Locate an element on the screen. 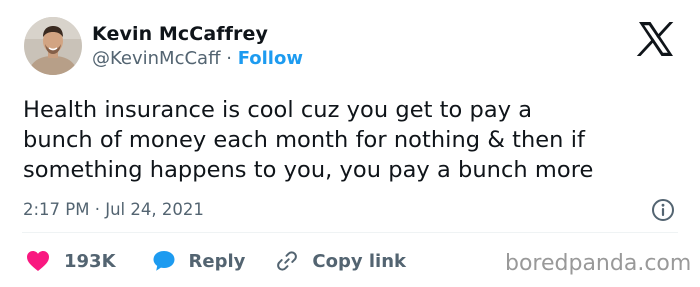 This screenshot has height=287, width=700. link-icon is located at coordinates (287, 261).